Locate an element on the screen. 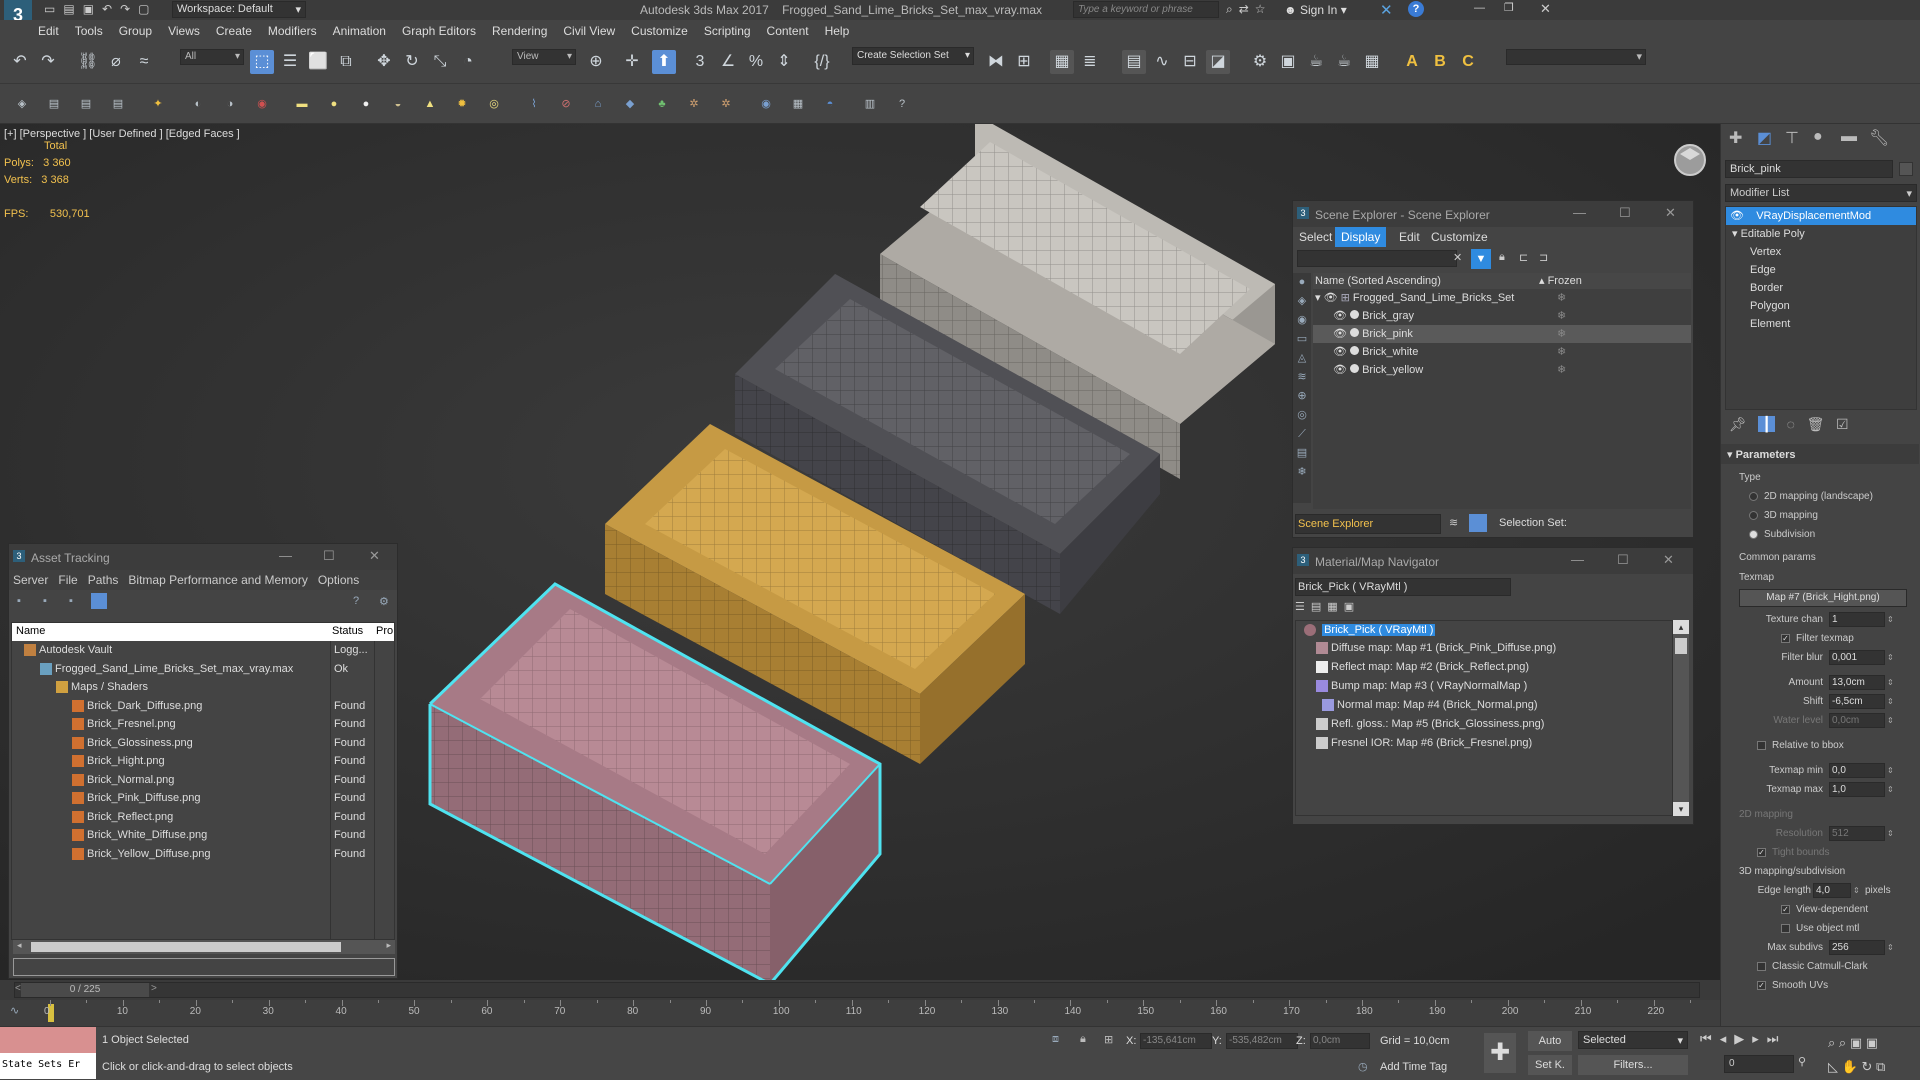 Image resolution: width=1920 pixels, height=1080 pixels. sphere-icon: ● is located at coordinates (366, 104).